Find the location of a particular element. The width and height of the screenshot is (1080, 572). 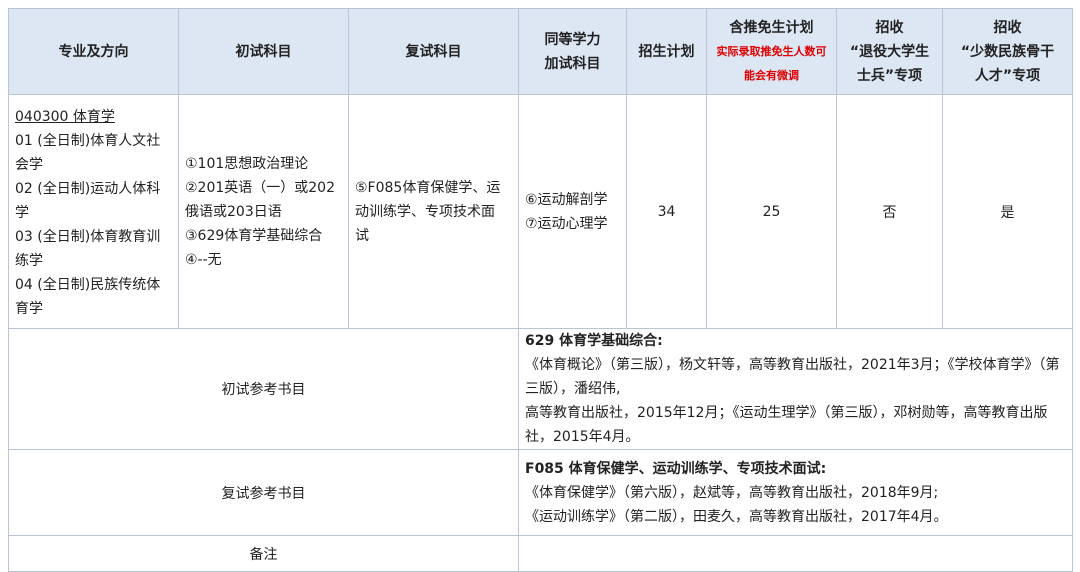

direction-line: 练学 is located at coordinates (29, 261).